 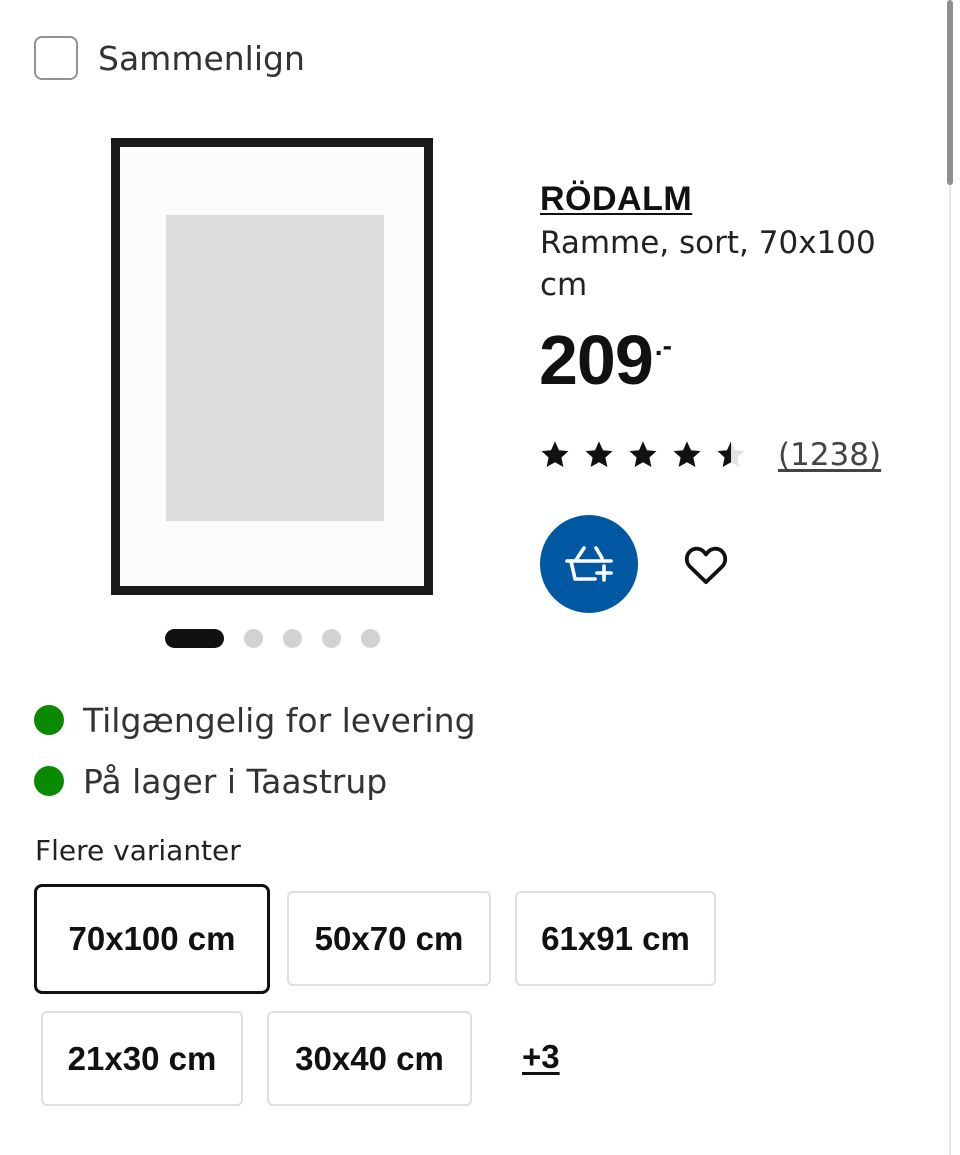 I want to click on product-image, so click(x=272, y=366).